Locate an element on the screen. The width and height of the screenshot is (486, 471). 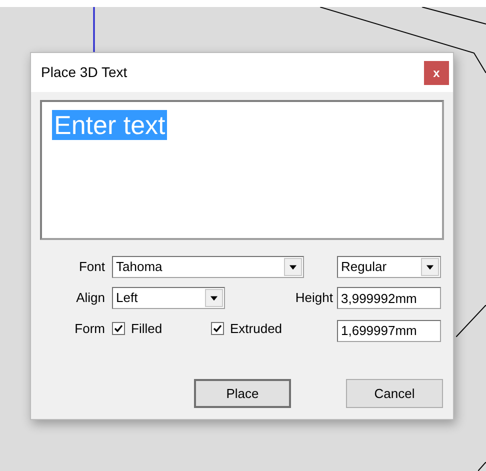
height-field: 3,999992mm is located at coordinates (389, 298).